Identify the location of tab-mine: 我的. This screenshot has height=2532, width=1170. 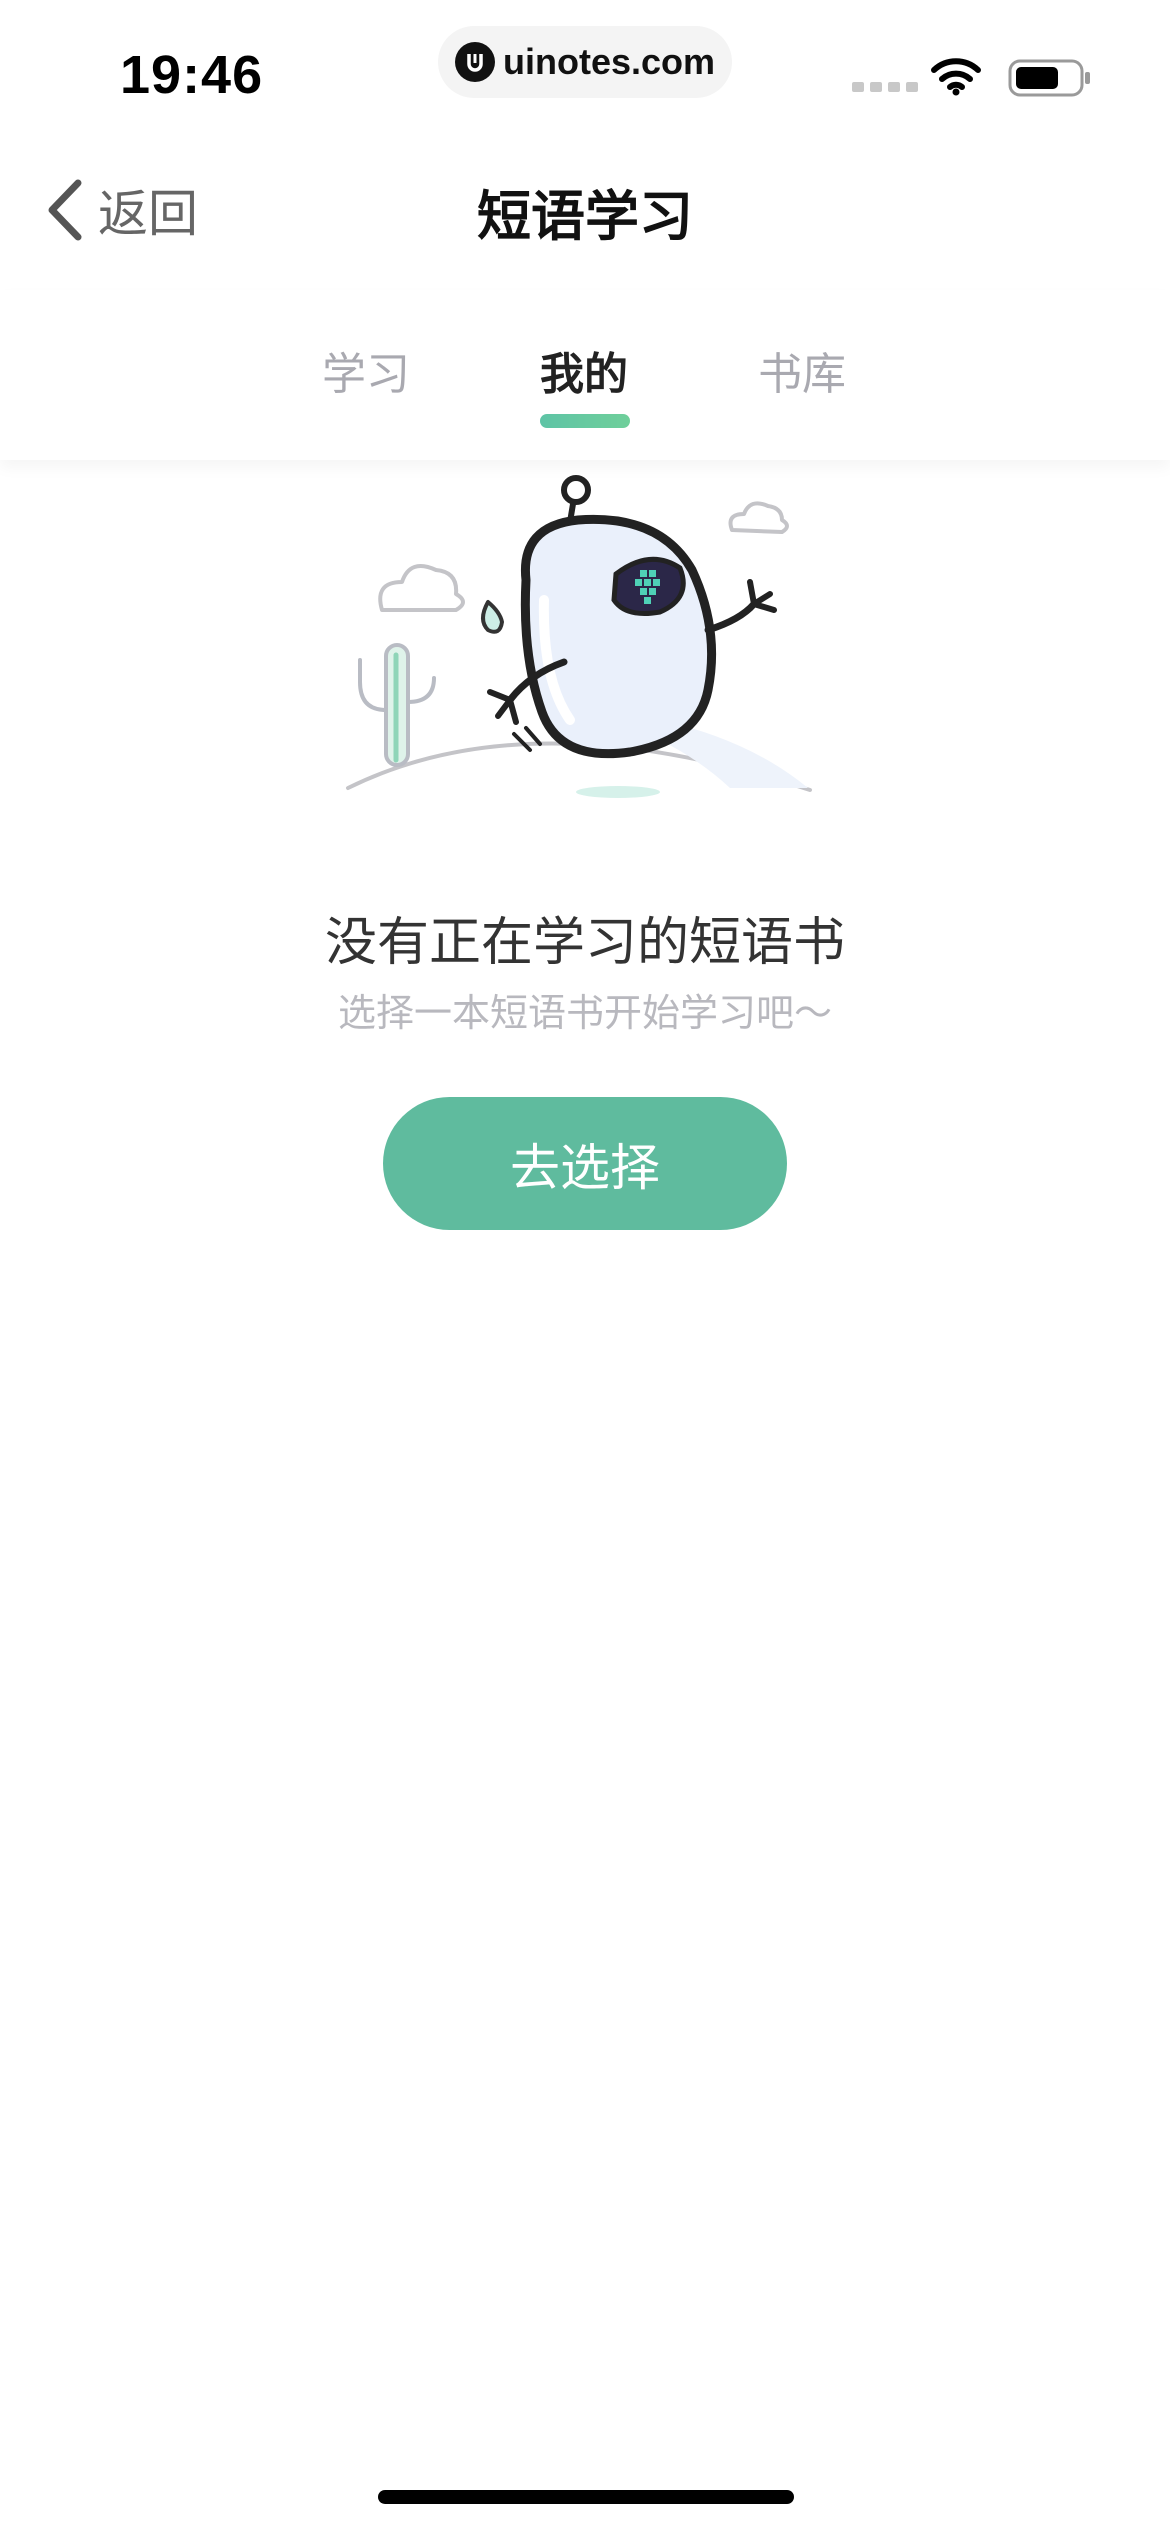
(584, 370).